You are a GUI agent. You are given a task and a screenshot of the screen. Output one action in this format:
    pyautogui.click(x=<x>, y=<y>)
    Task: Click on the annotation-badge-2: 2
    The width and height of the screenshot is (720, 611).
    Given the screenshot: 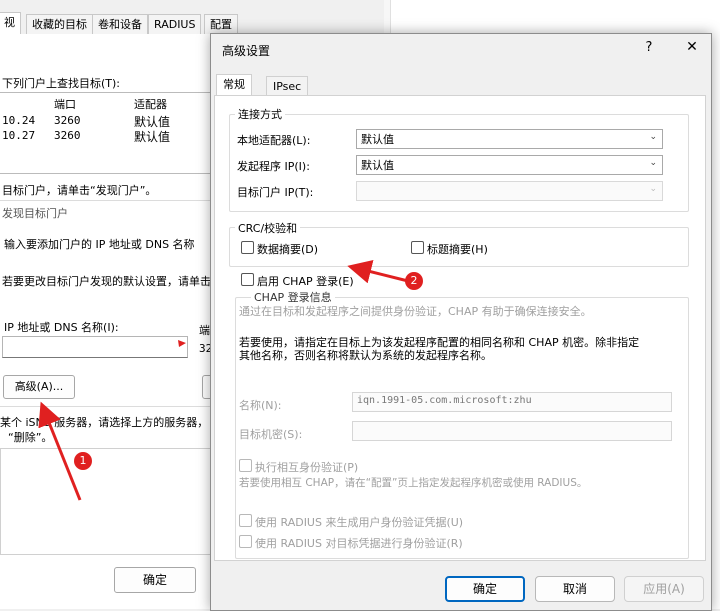 What is the action you would take?
    pyautogui.click(x=414, y=281)
    